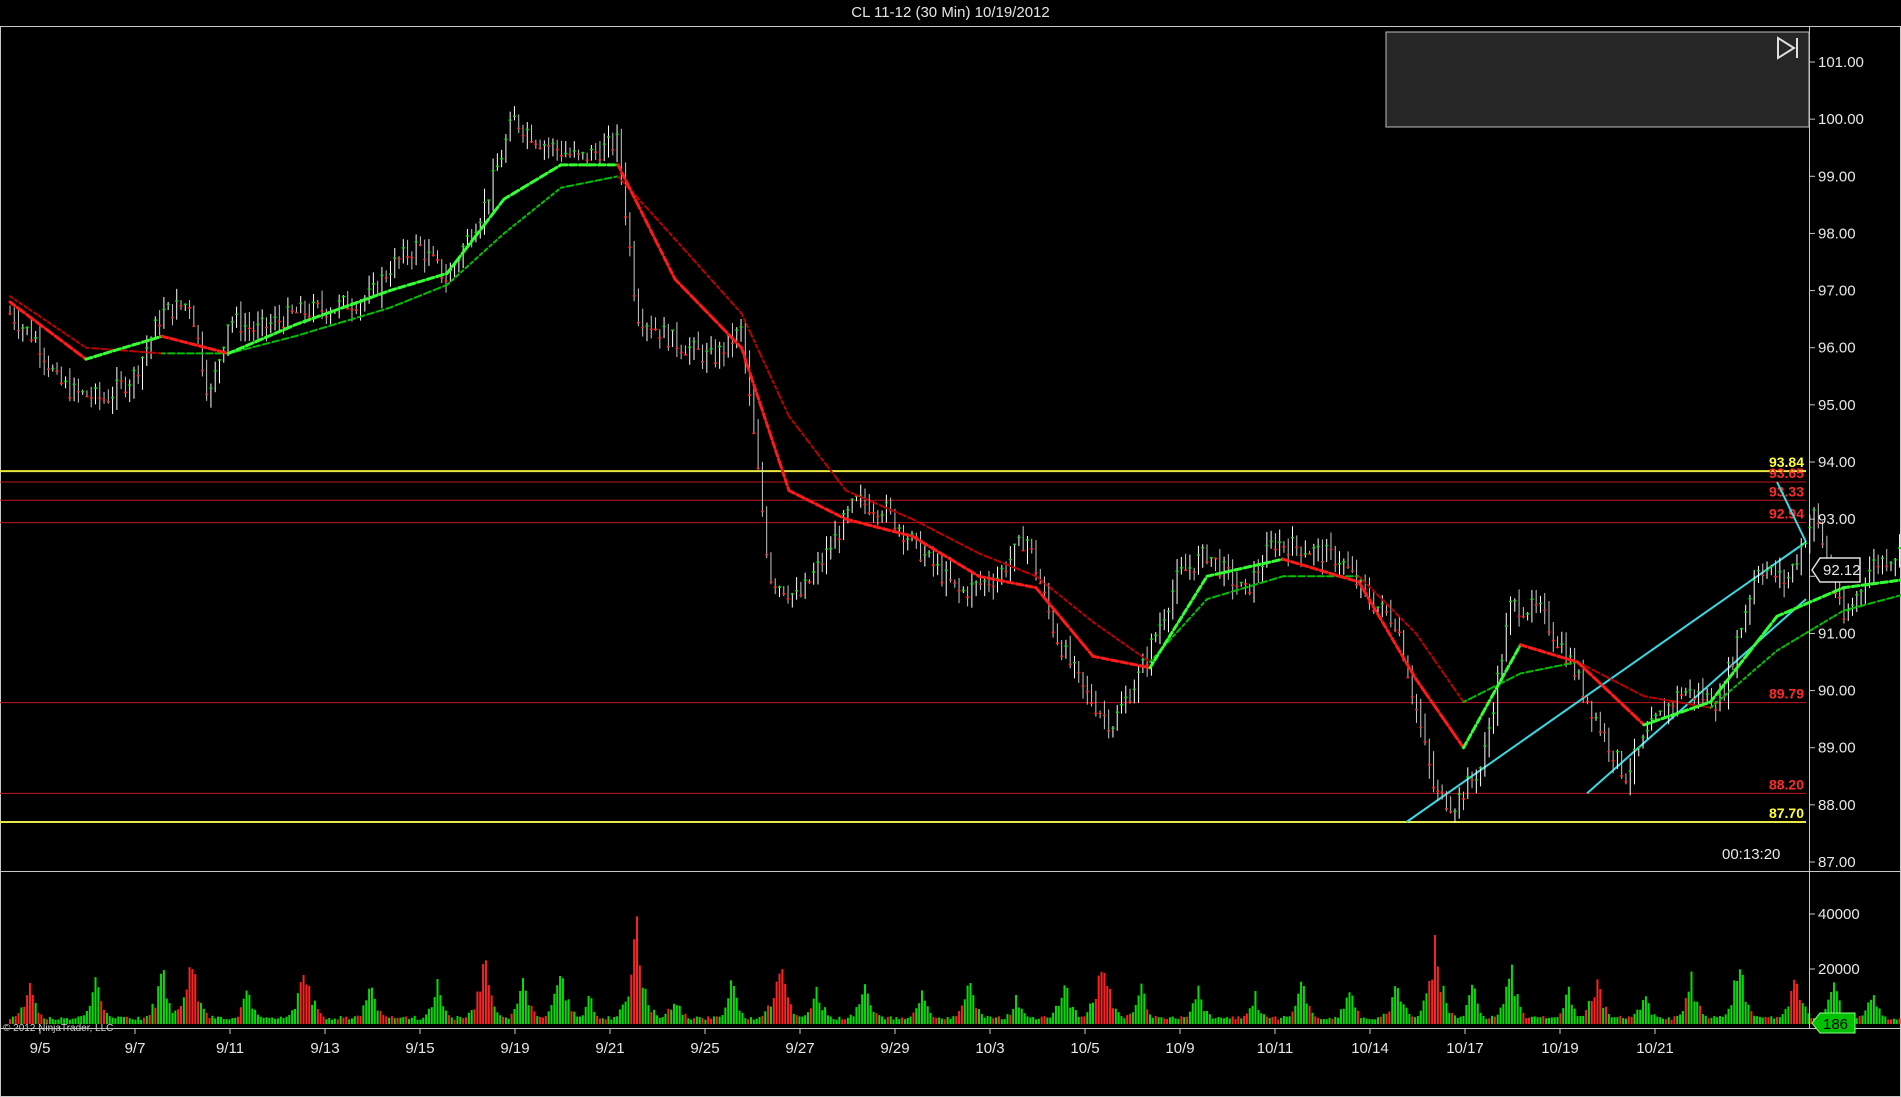 This screenshot has width=1901, height=1097. Describe the element at coordinates (58, 1028) in the screenshot. I see `copyright-text: © 2012 NinjaTrader, LLC` at that location.